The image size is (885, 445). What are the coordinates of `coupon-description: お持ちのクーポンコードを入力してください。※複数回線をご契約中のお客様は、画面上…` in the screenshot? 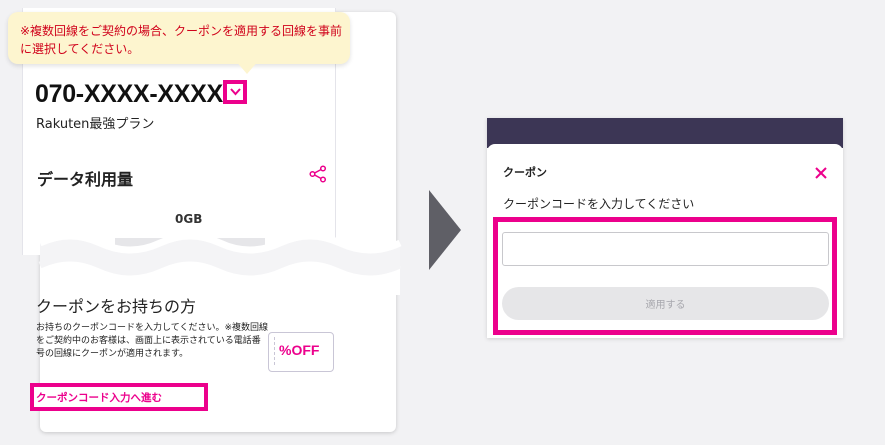 It's located at (152, 341).